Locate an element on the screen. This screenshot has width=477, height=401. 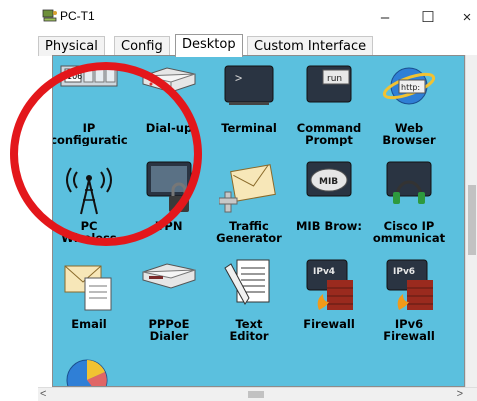
vertical-scroll-thumb is located at coordinates (472, 220).